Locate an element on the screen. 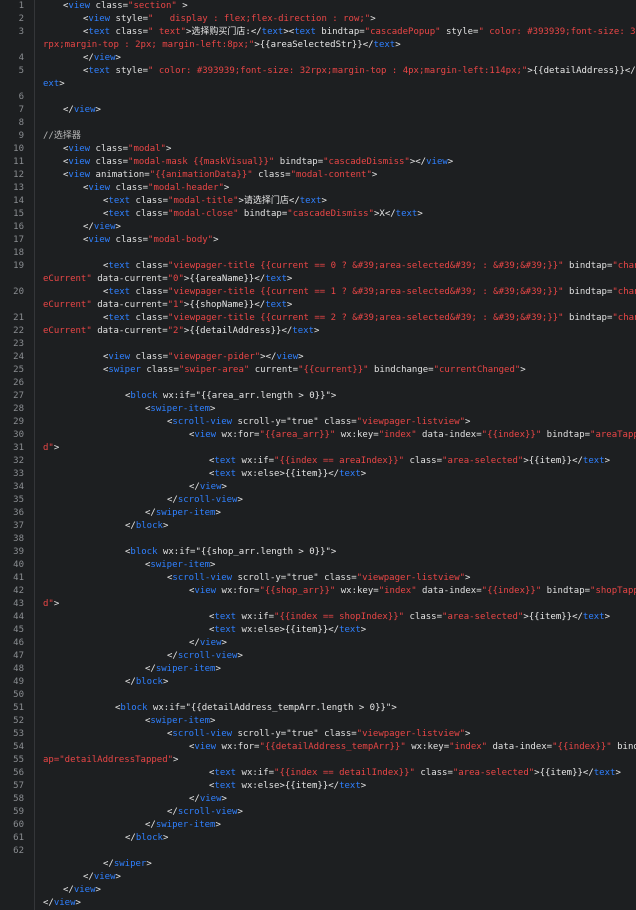 This screenshot has width=636, height=910. line-number: 27 is located at coordinates (18, 396).